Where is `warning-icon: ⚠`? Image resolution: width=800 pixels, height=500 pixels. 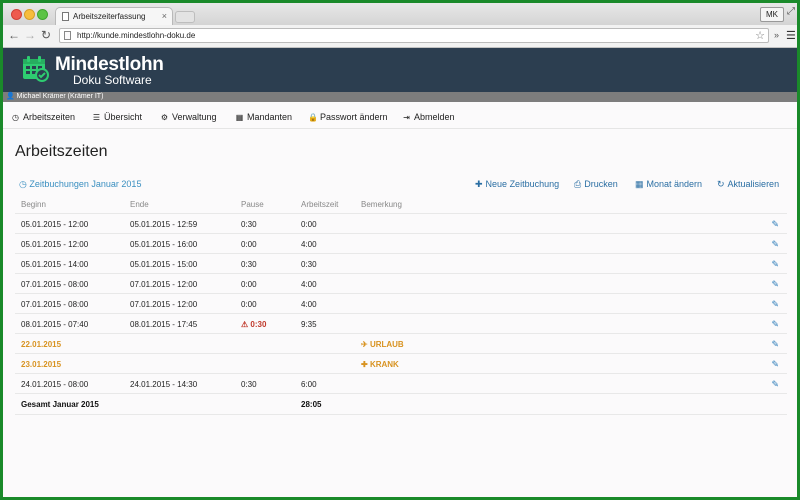
warning-icon: ⚠ is located at coordinates (246, 324).